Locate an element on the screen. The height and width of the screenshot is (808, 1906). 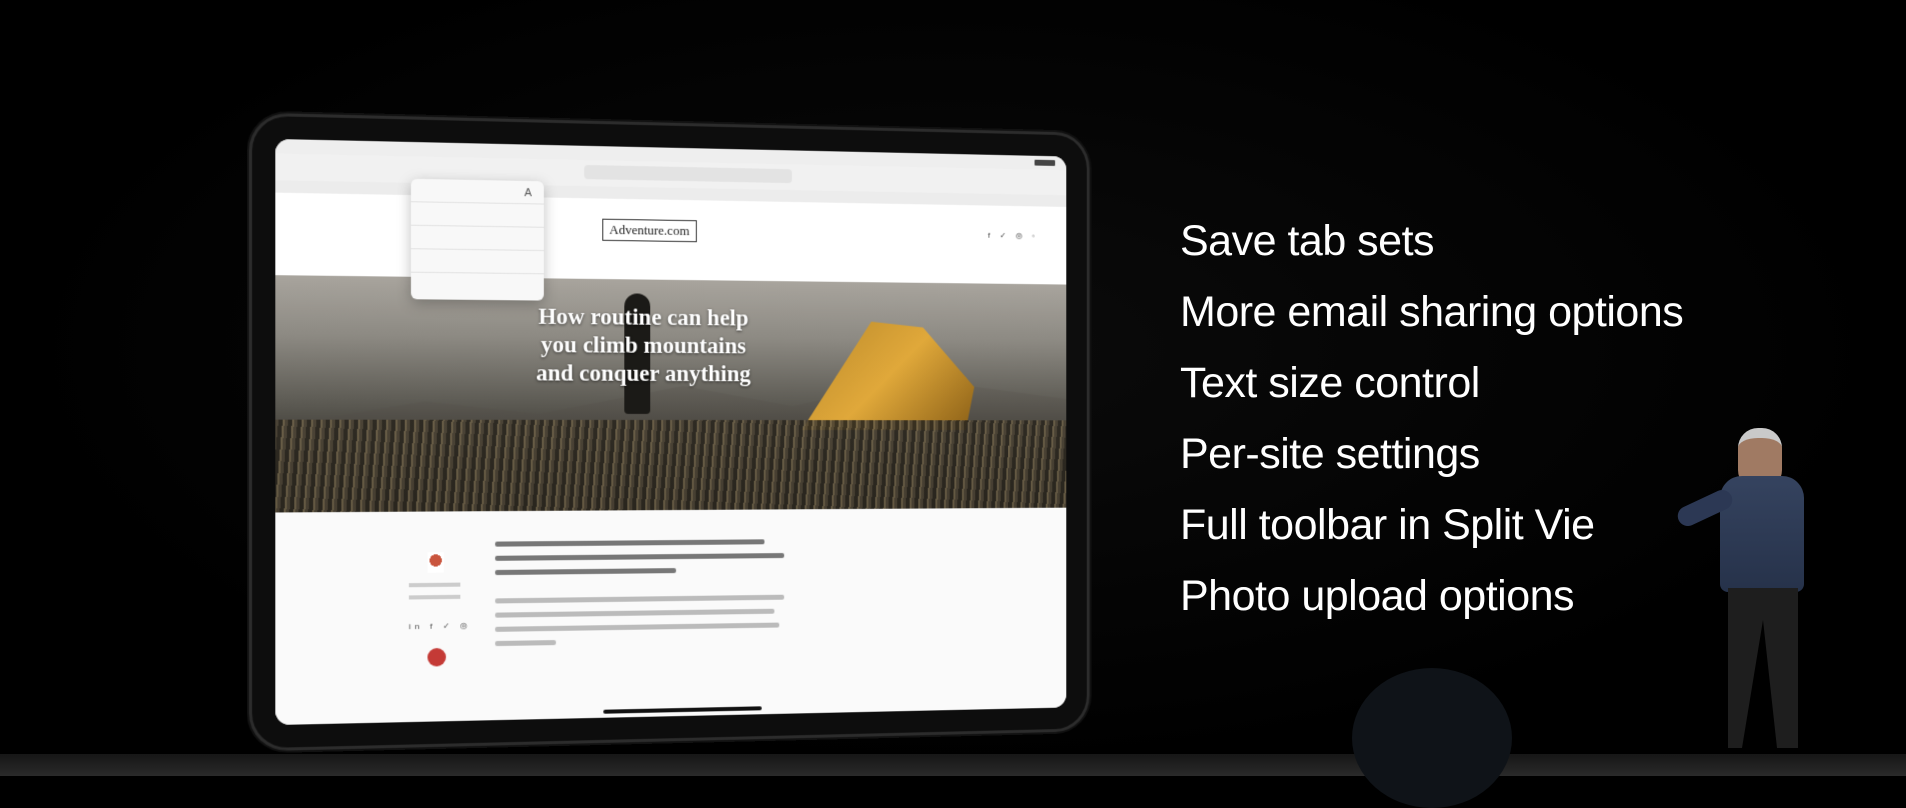
article-paragraphs is located at coordinates (644, 597).